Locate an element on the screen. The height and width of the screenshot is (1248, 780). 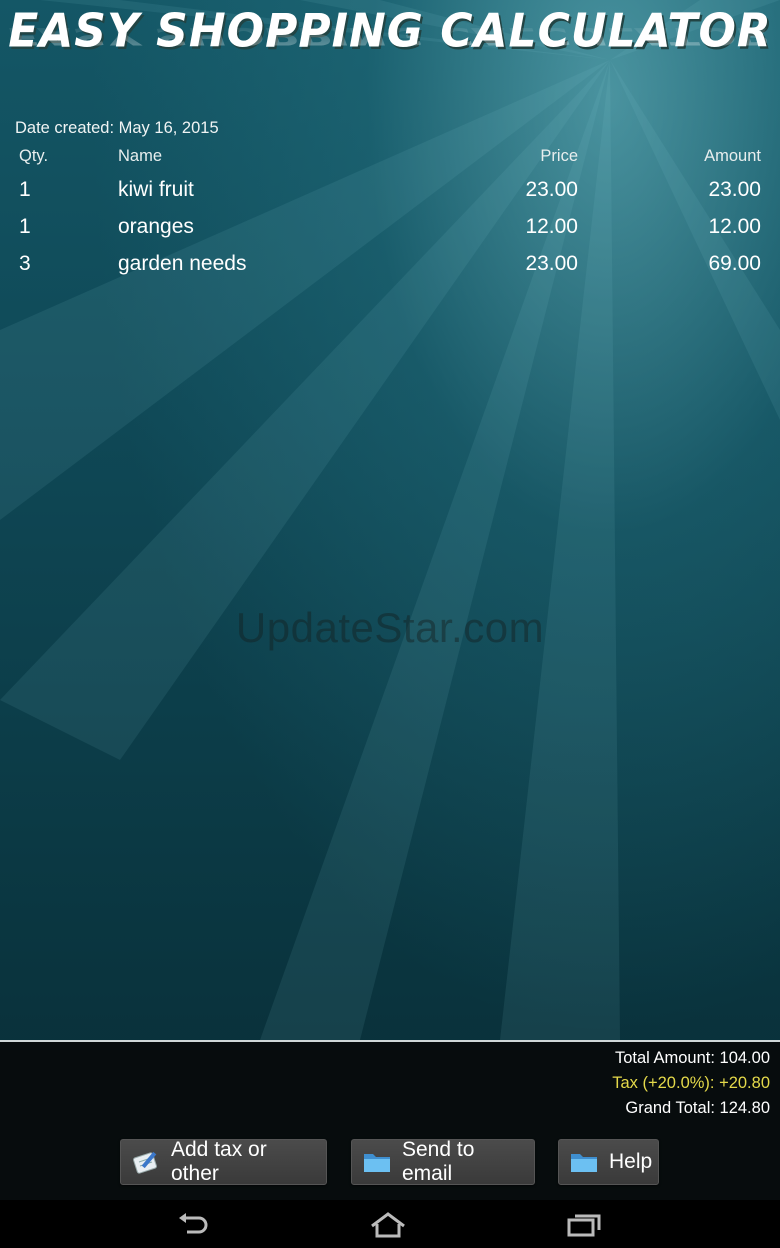
send-email-label: Send to email is located at coordinates (438, 1161).